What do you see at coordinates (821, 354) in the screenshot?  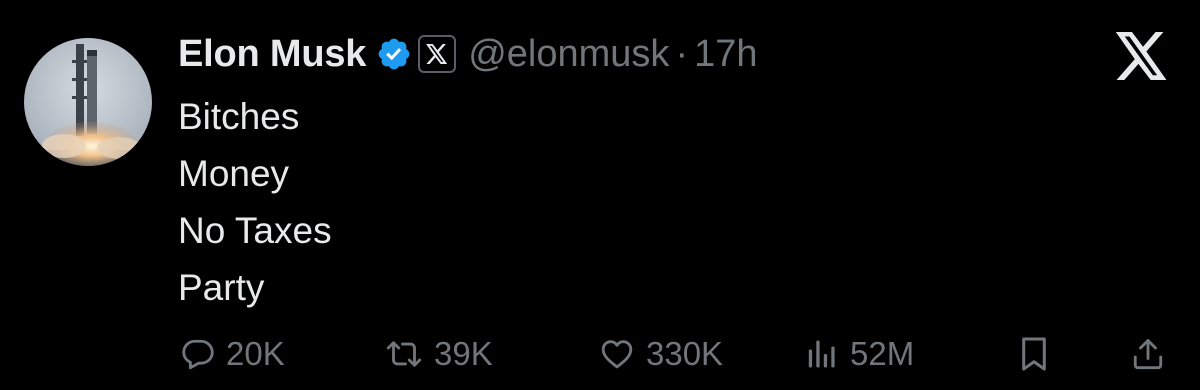 I see `views-icon` at bounding box center [821, 354].